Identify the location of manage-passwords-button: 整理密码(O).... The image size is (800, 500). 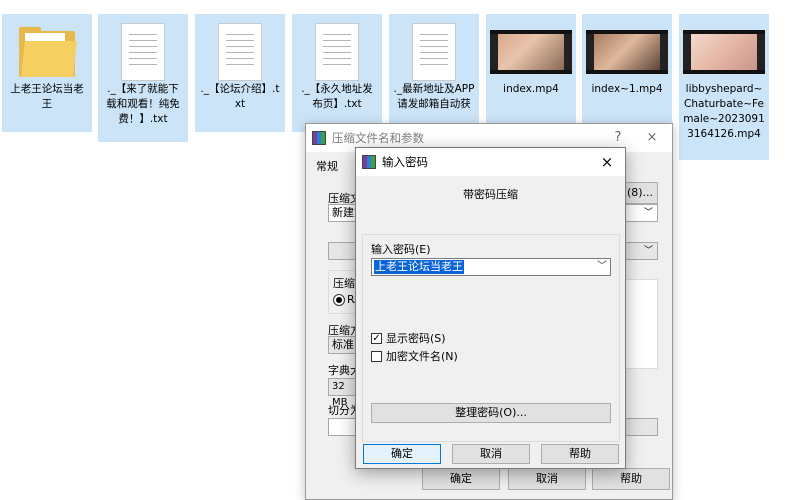
(491, 413).